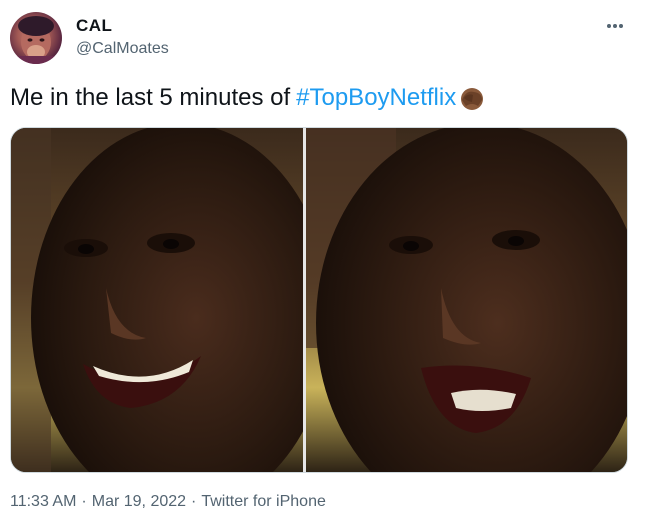  Describe the element at coordinates (139, 501) in the screenshot. I see `tweet-date: Mar 19, 2022` at that location.